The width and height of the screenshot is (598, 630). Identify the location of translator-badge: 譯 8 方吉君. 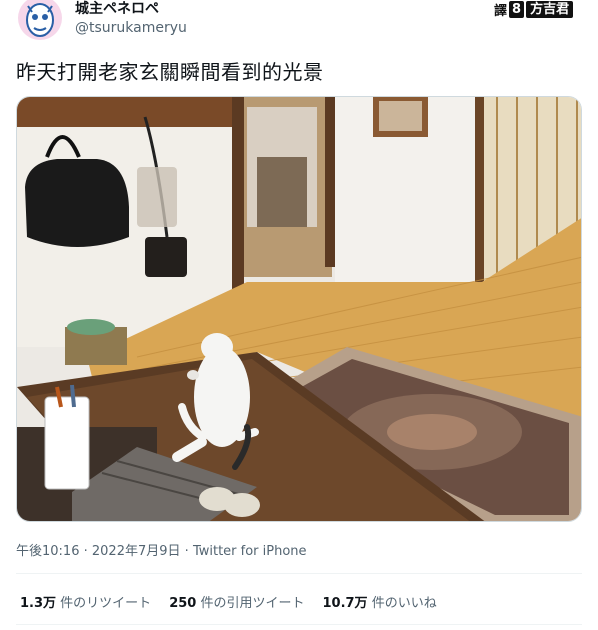
(534, 9).